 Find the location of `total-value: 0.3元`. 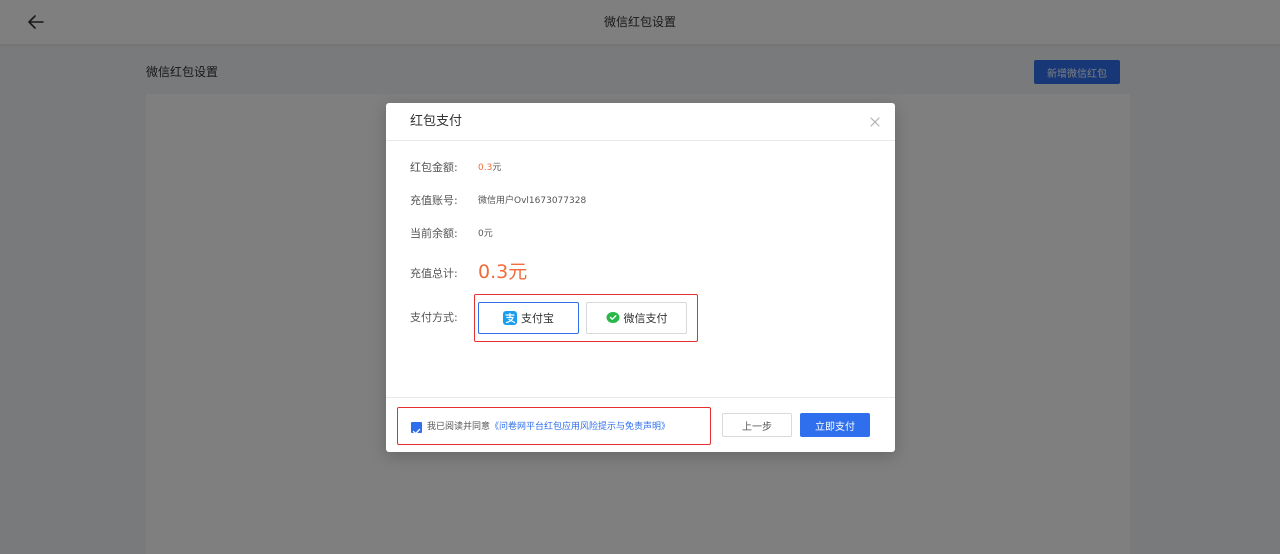

total-value: 0.3元 is located at coordinates (503, 272).